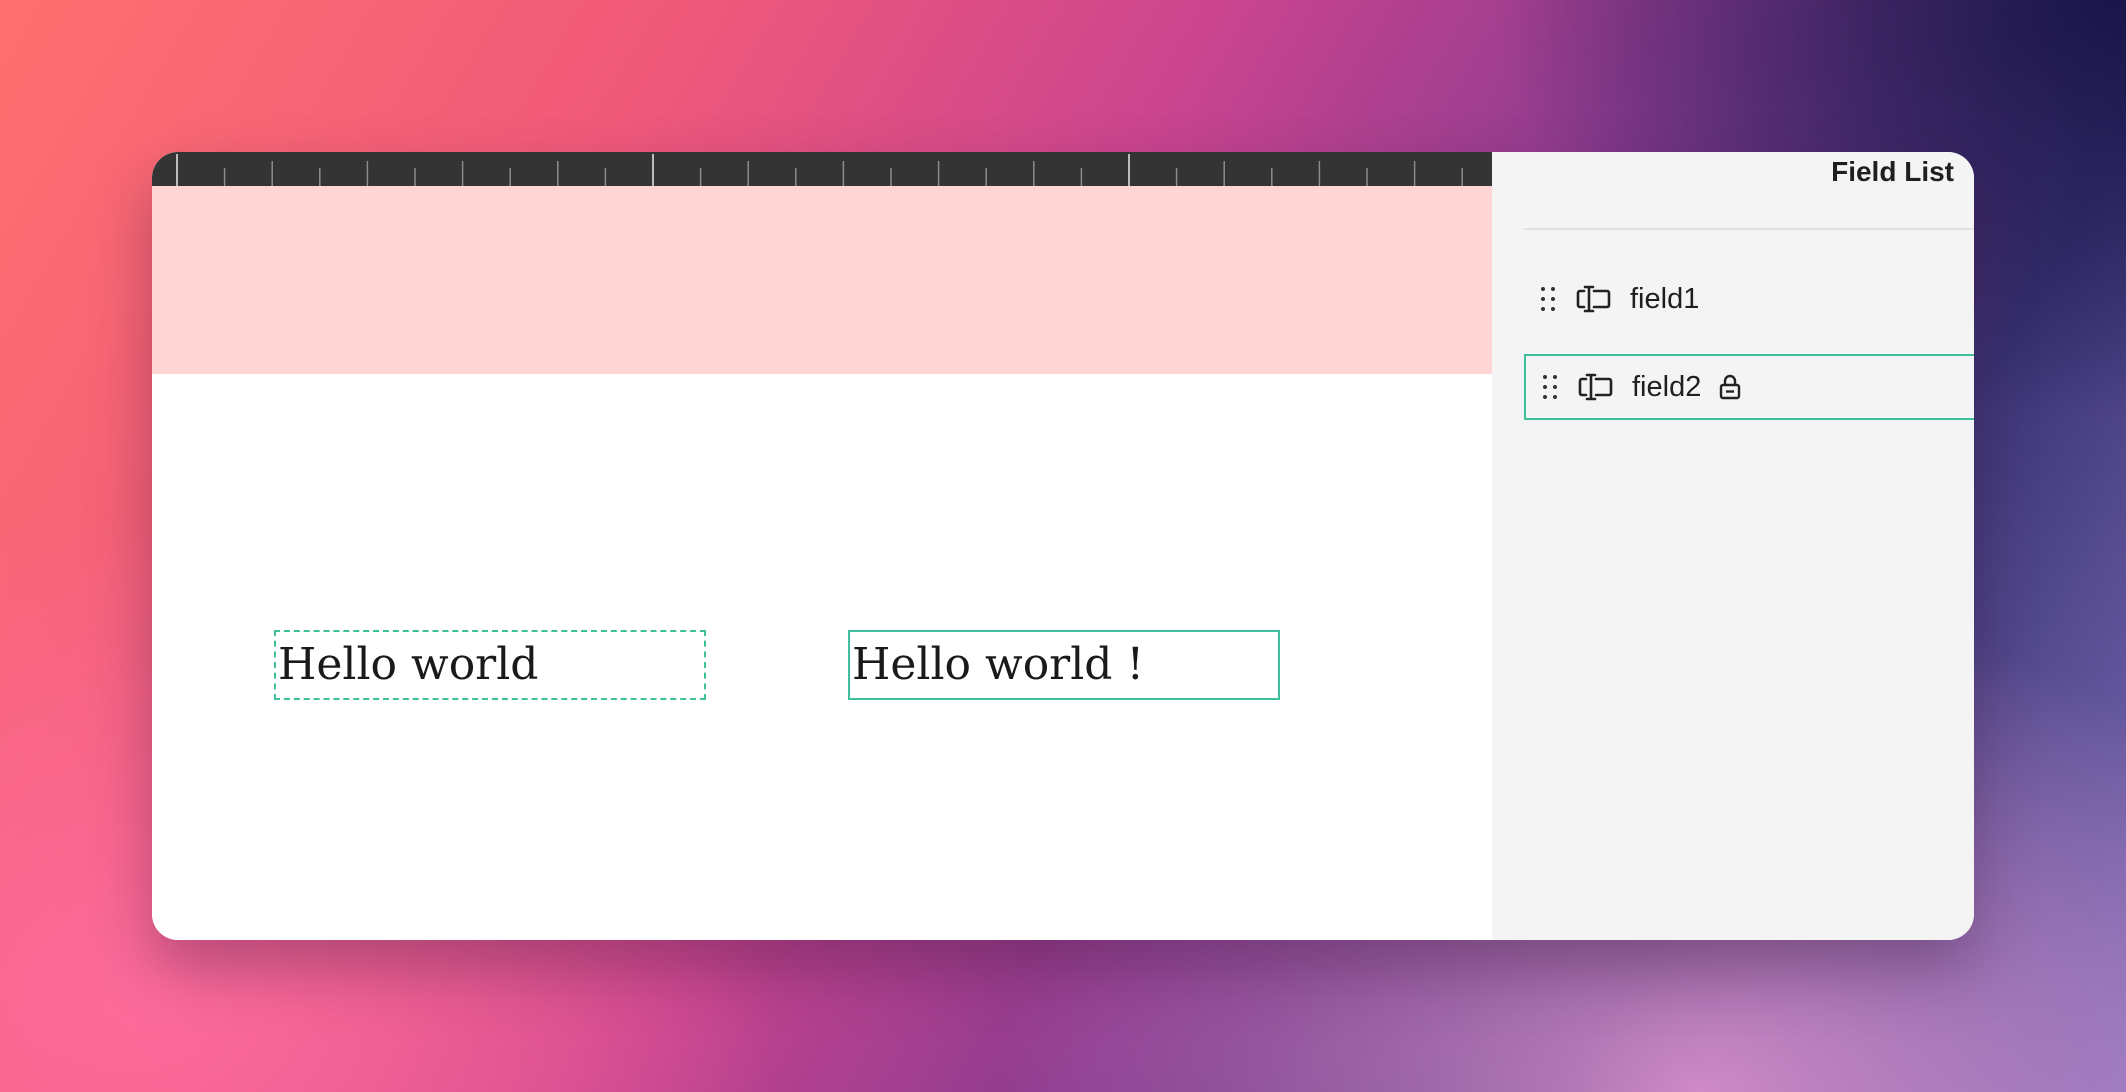 The height and width of the screenshot is (1092, 2126). I want to click on field-list-title: Field List, so click(1892, 171).